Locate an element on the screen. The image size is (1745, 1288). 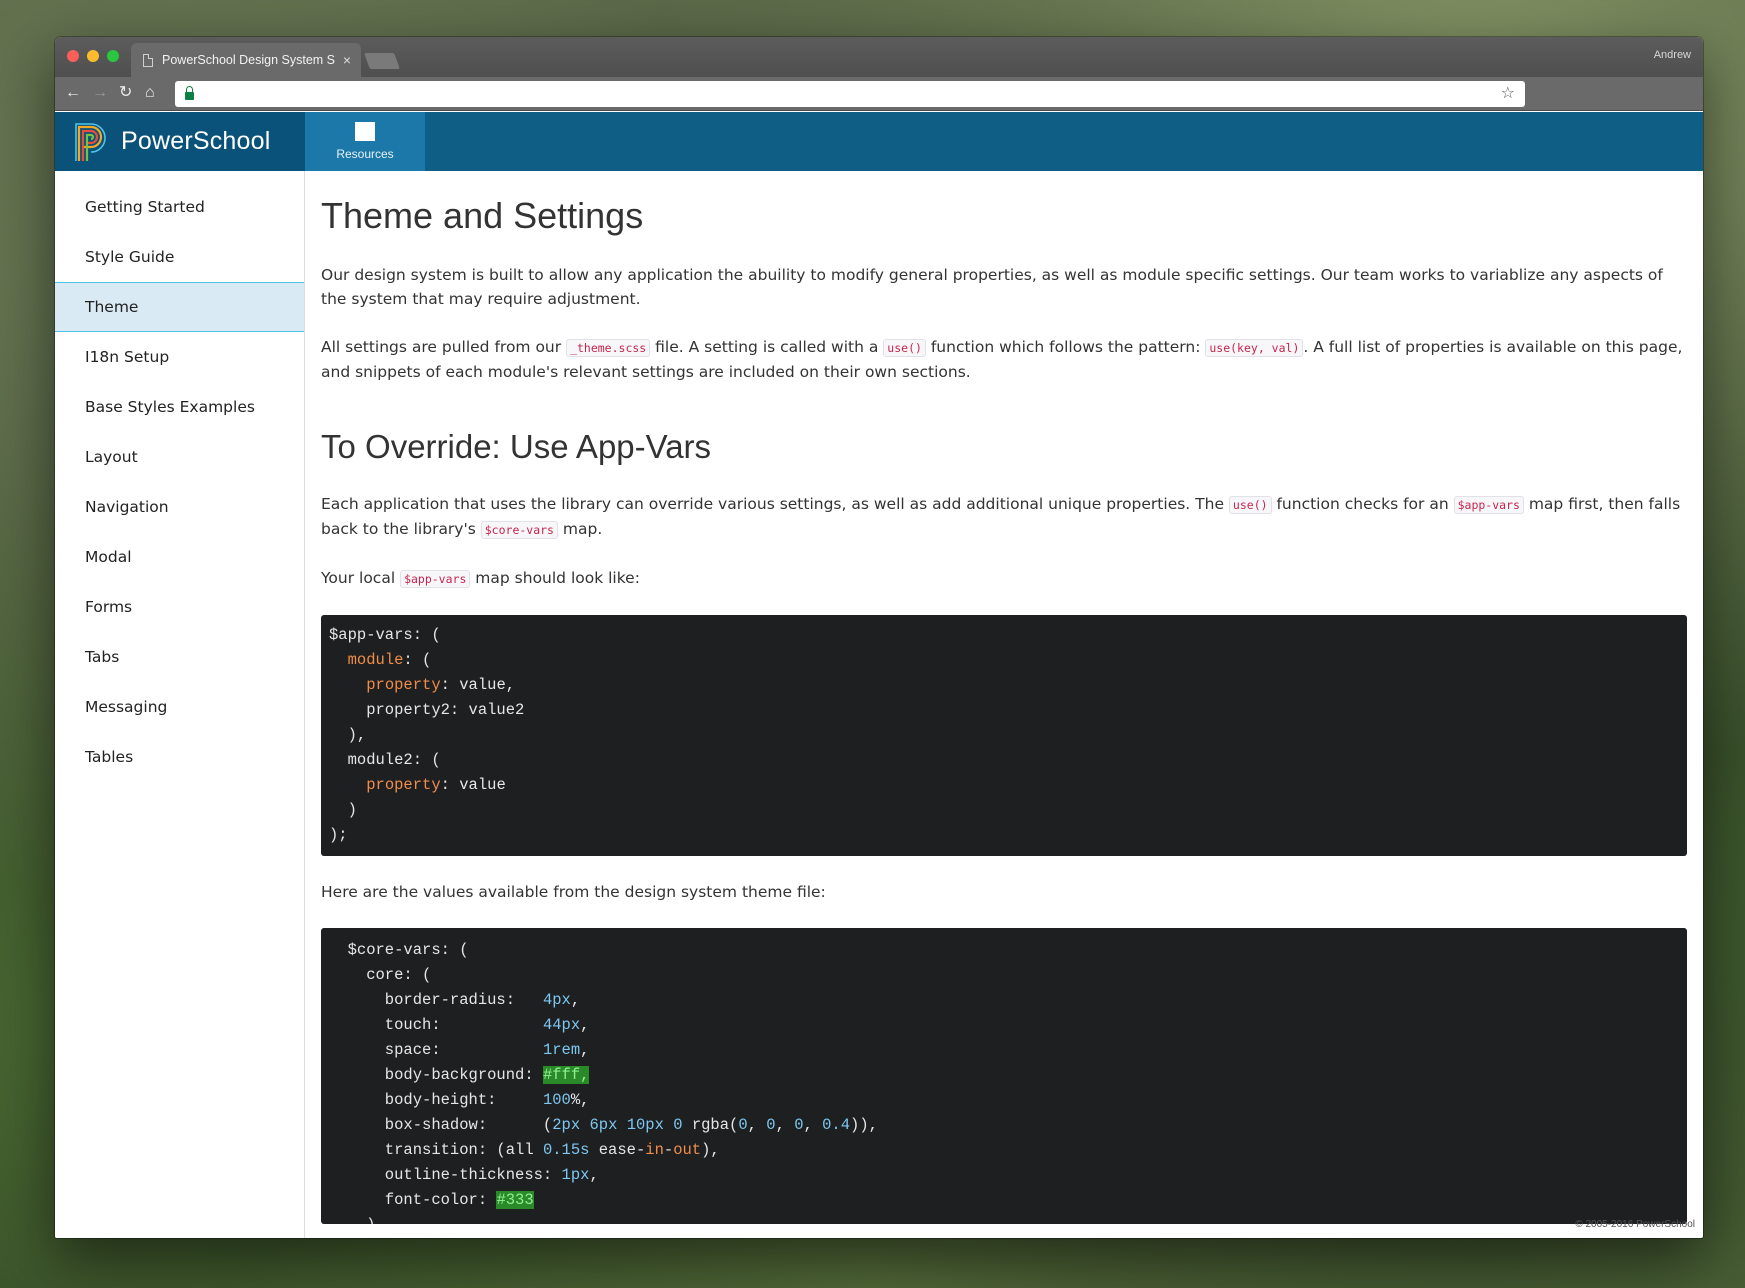
inline-code: $core-vars is located at coordinates (519, 530).